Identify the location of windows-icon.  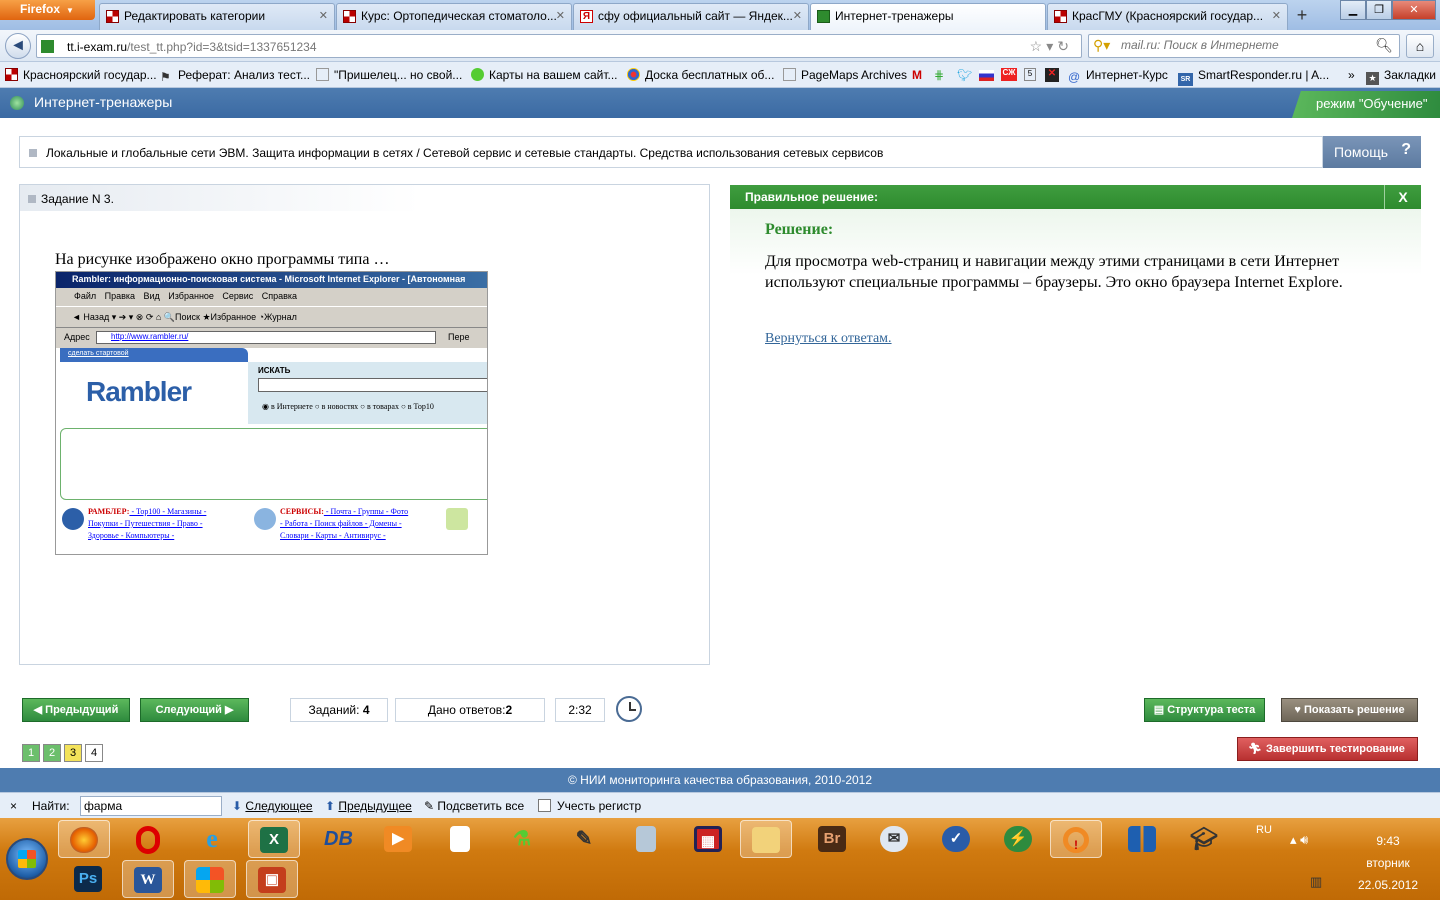
(210, 879).